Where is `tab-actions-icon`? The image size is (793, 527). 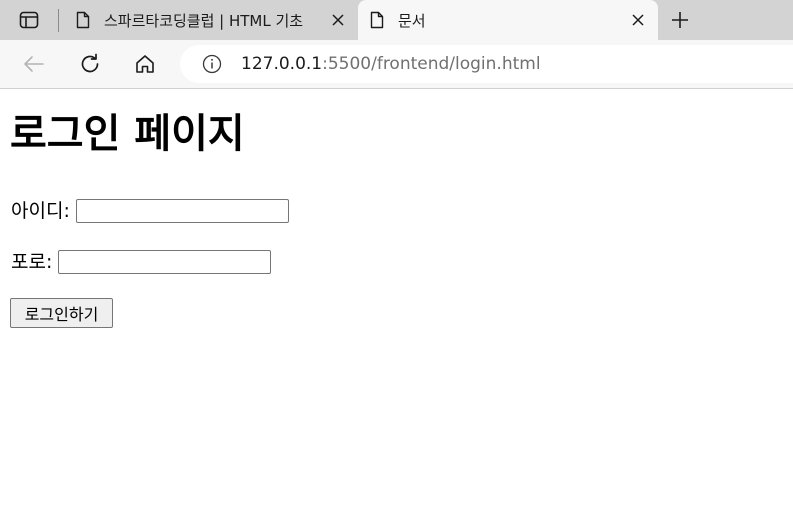
tab-actions-icon is located at coordinates (29, 20).